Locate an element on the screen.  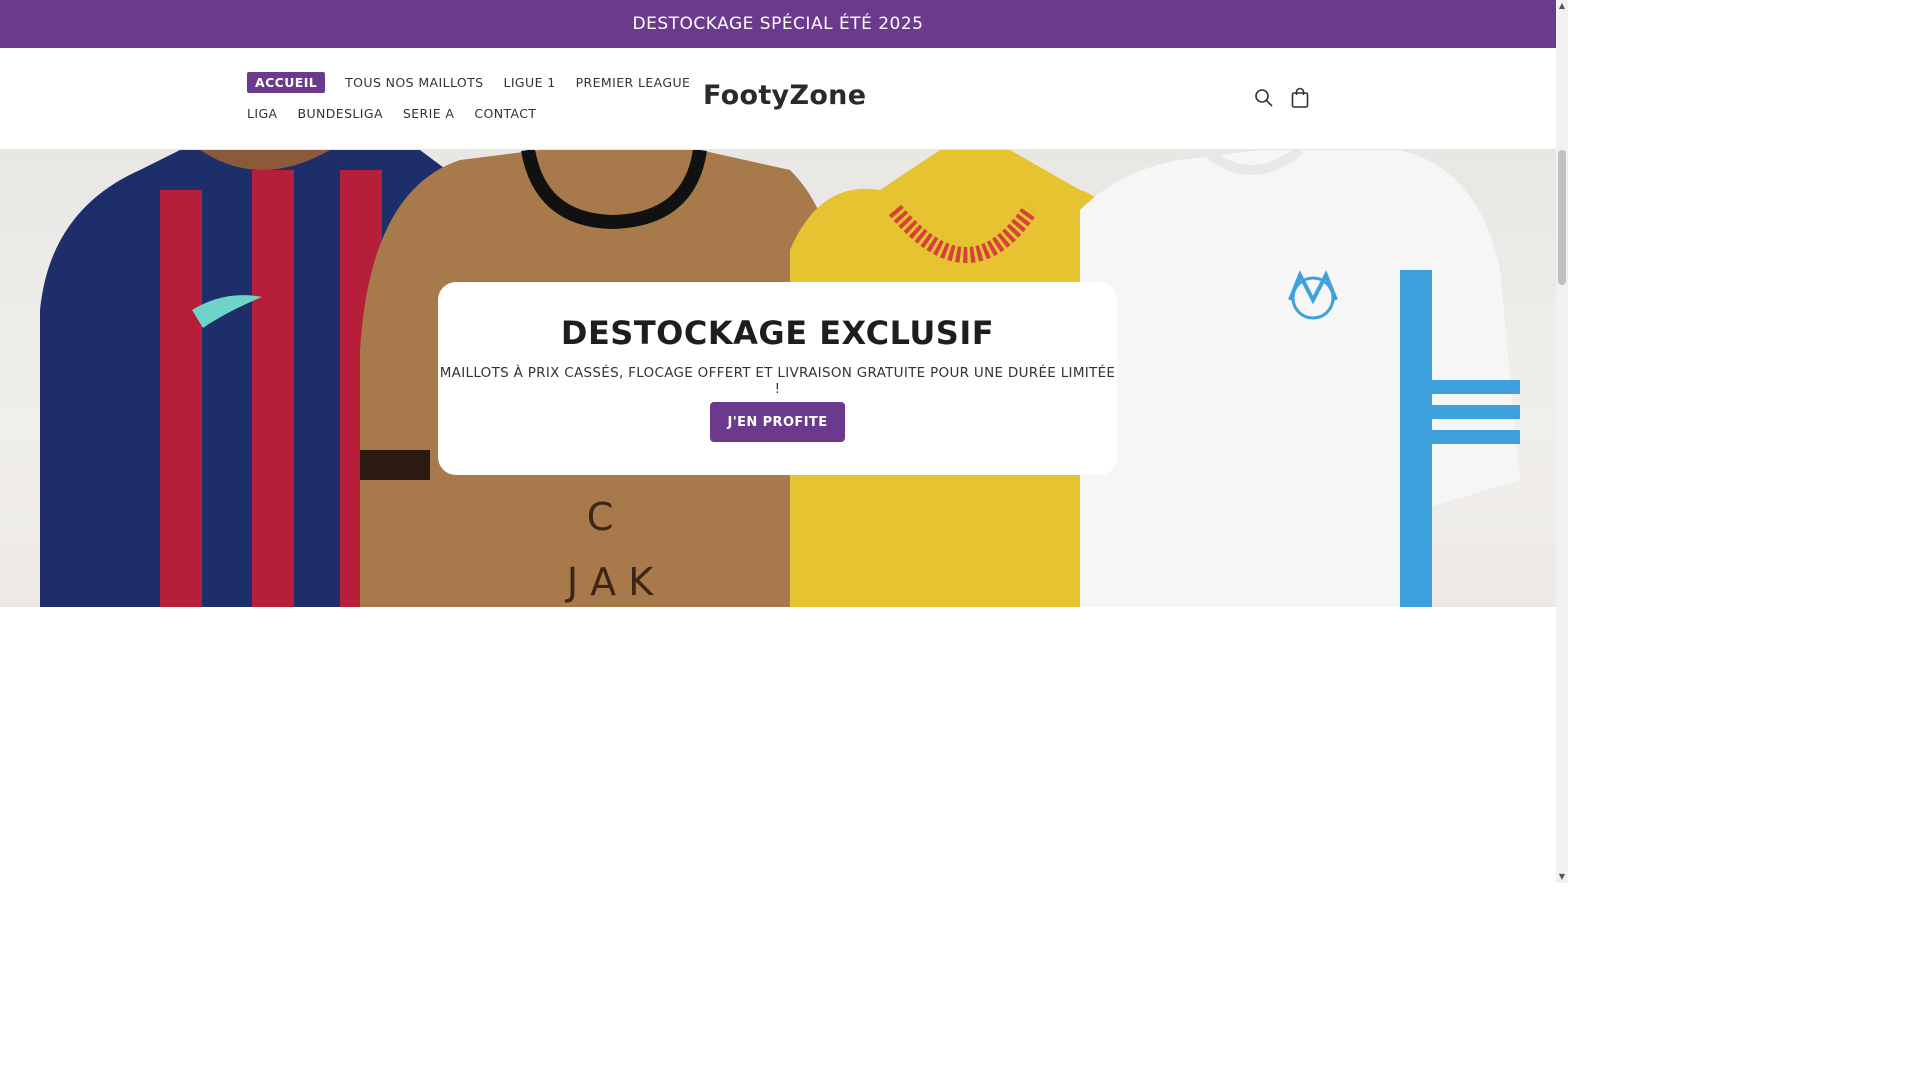
hero-title: DESTOCKAGE EXCLUSIF is located at coordinates (777, 333).